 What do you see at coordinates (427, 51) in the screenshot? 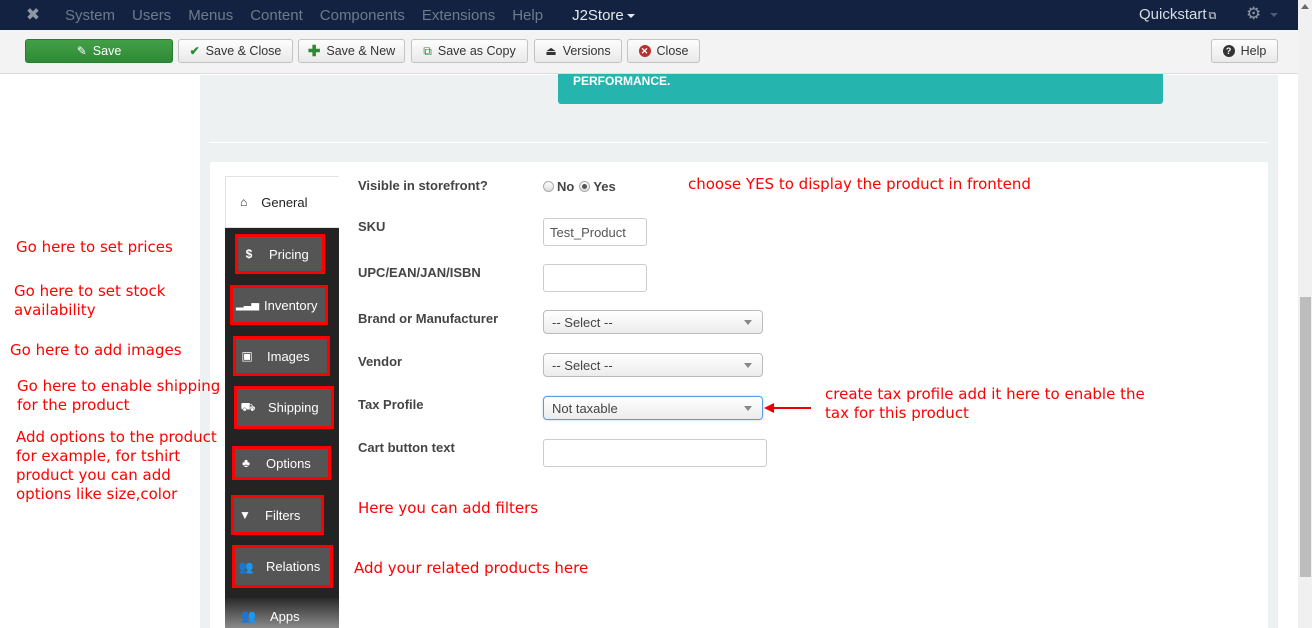
I see `copy-icon: ⧉` at bounding box center [427, 51].